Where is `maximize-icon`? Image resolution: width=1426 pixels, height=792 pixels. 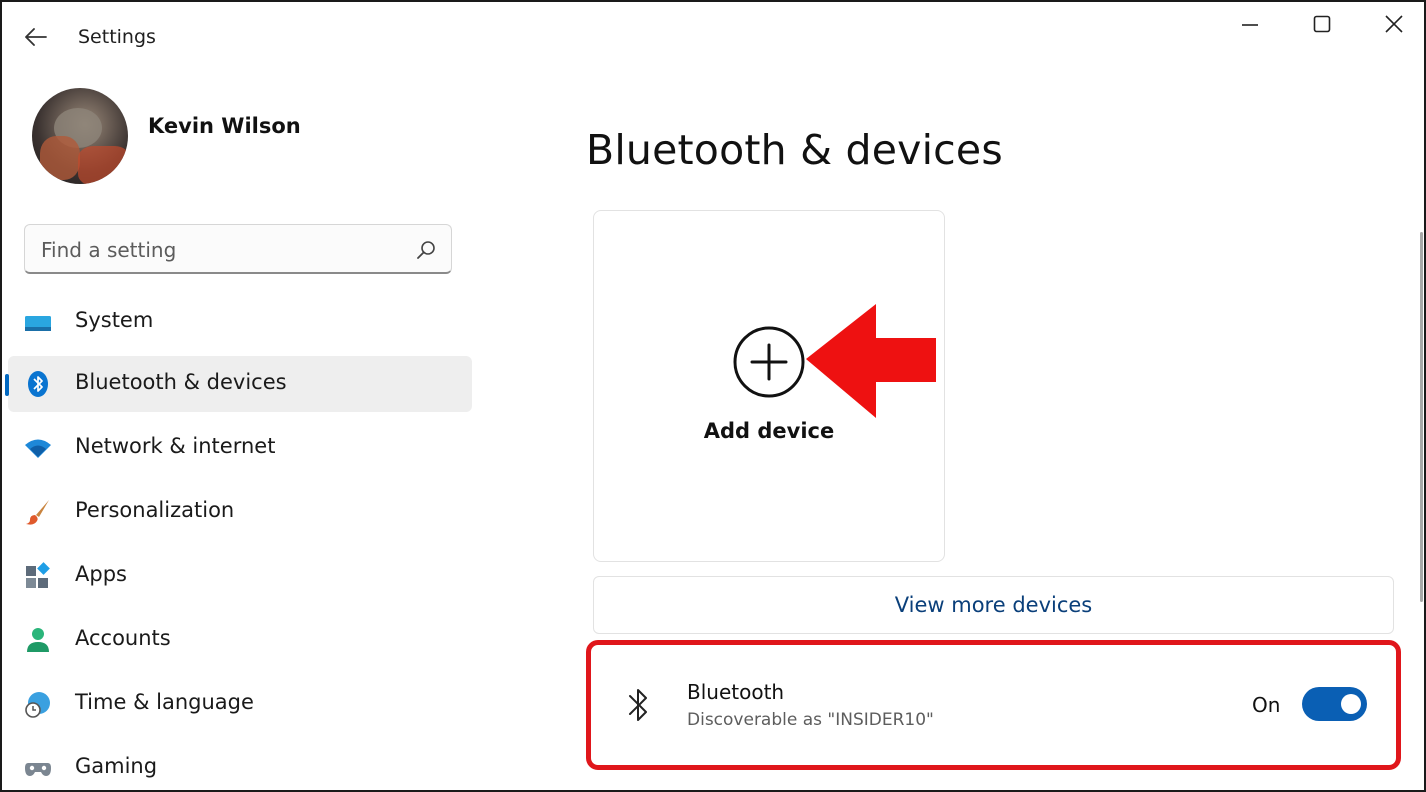
maximize-icon is located at coordinates (1322, 24).